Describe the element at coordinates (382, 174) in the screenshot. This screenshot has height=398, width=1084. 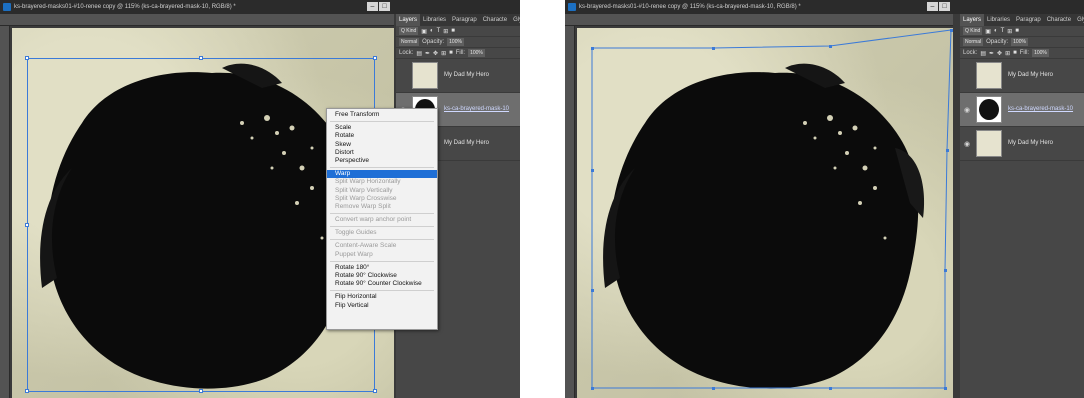
I see `menu-item-warp: Warp` at that location.